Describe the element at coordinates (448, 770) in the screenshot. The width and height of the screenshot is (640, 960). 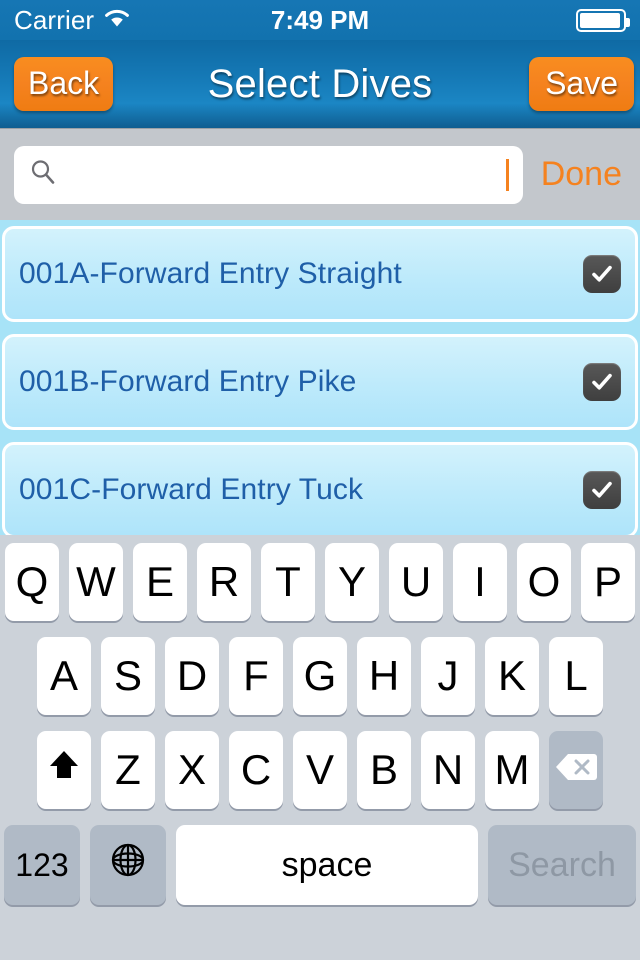
I see `key-n: N` at that location.